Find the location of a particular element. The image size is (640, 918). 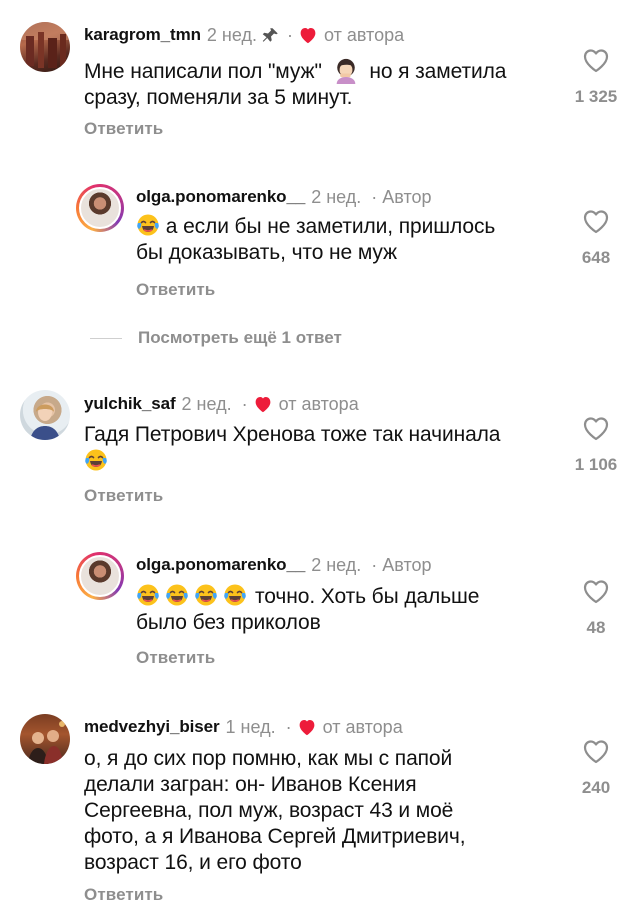

like-control: 48 is located at coordinates (596, 608).